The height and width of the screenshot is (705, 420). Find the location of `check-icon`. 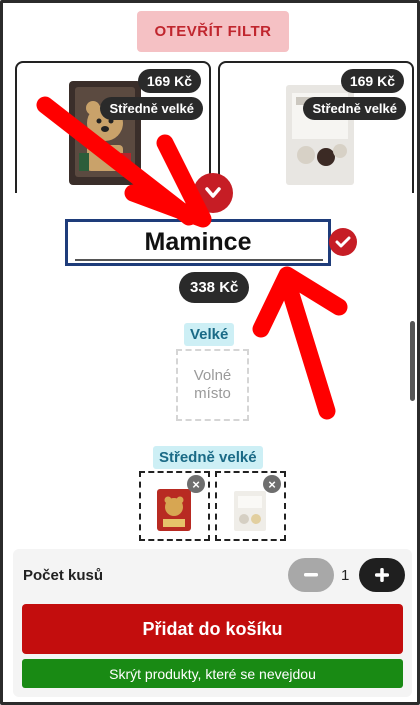

check-icon is located at coordinates (343, 242).